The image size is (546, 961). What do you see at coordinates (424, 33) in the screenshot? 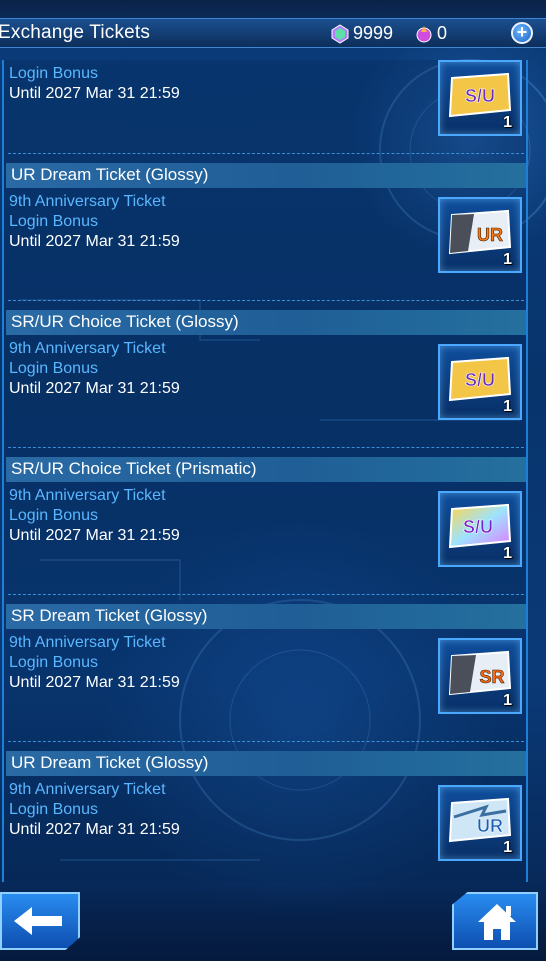
I see `orb-icon` at bounding box center [424, 33].